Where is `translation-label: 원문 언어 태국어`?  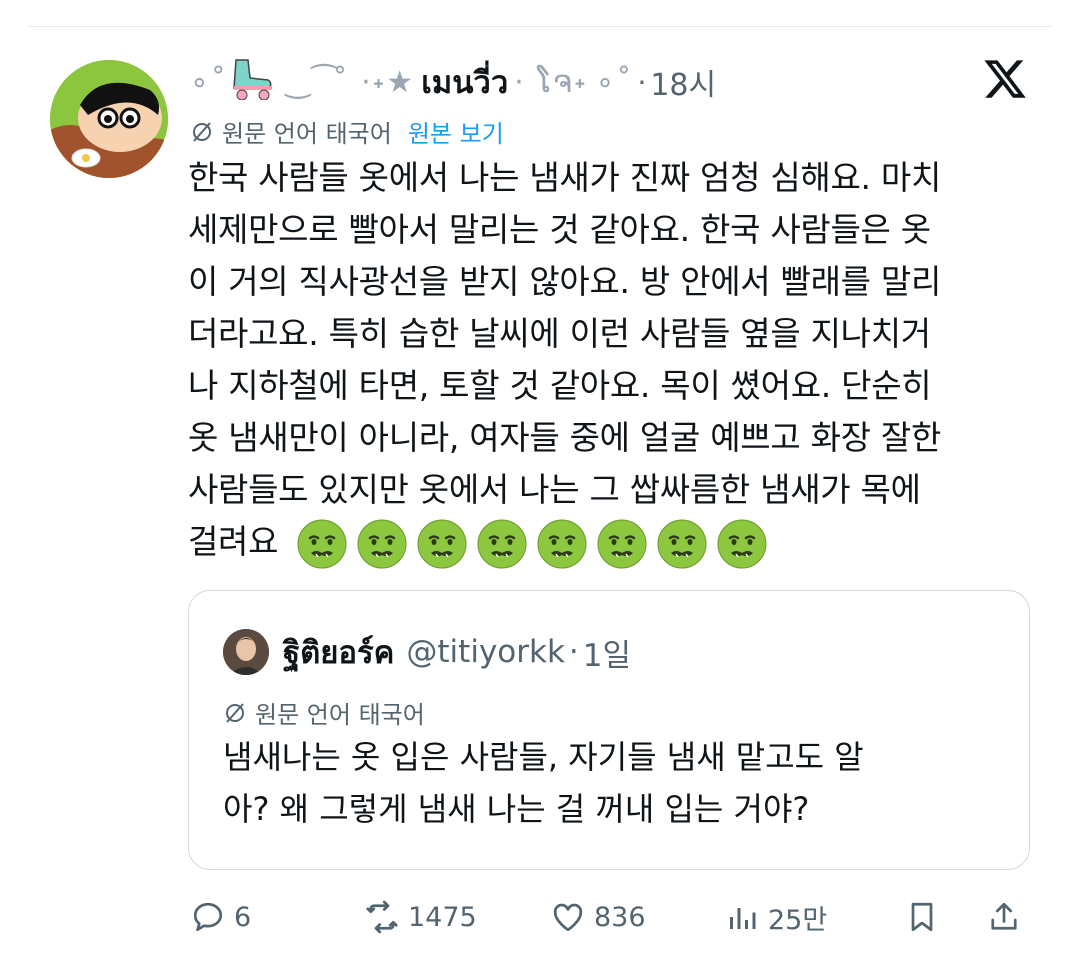
translation-label: 원문 언어 태국어 is located at coordinates (307, 134).